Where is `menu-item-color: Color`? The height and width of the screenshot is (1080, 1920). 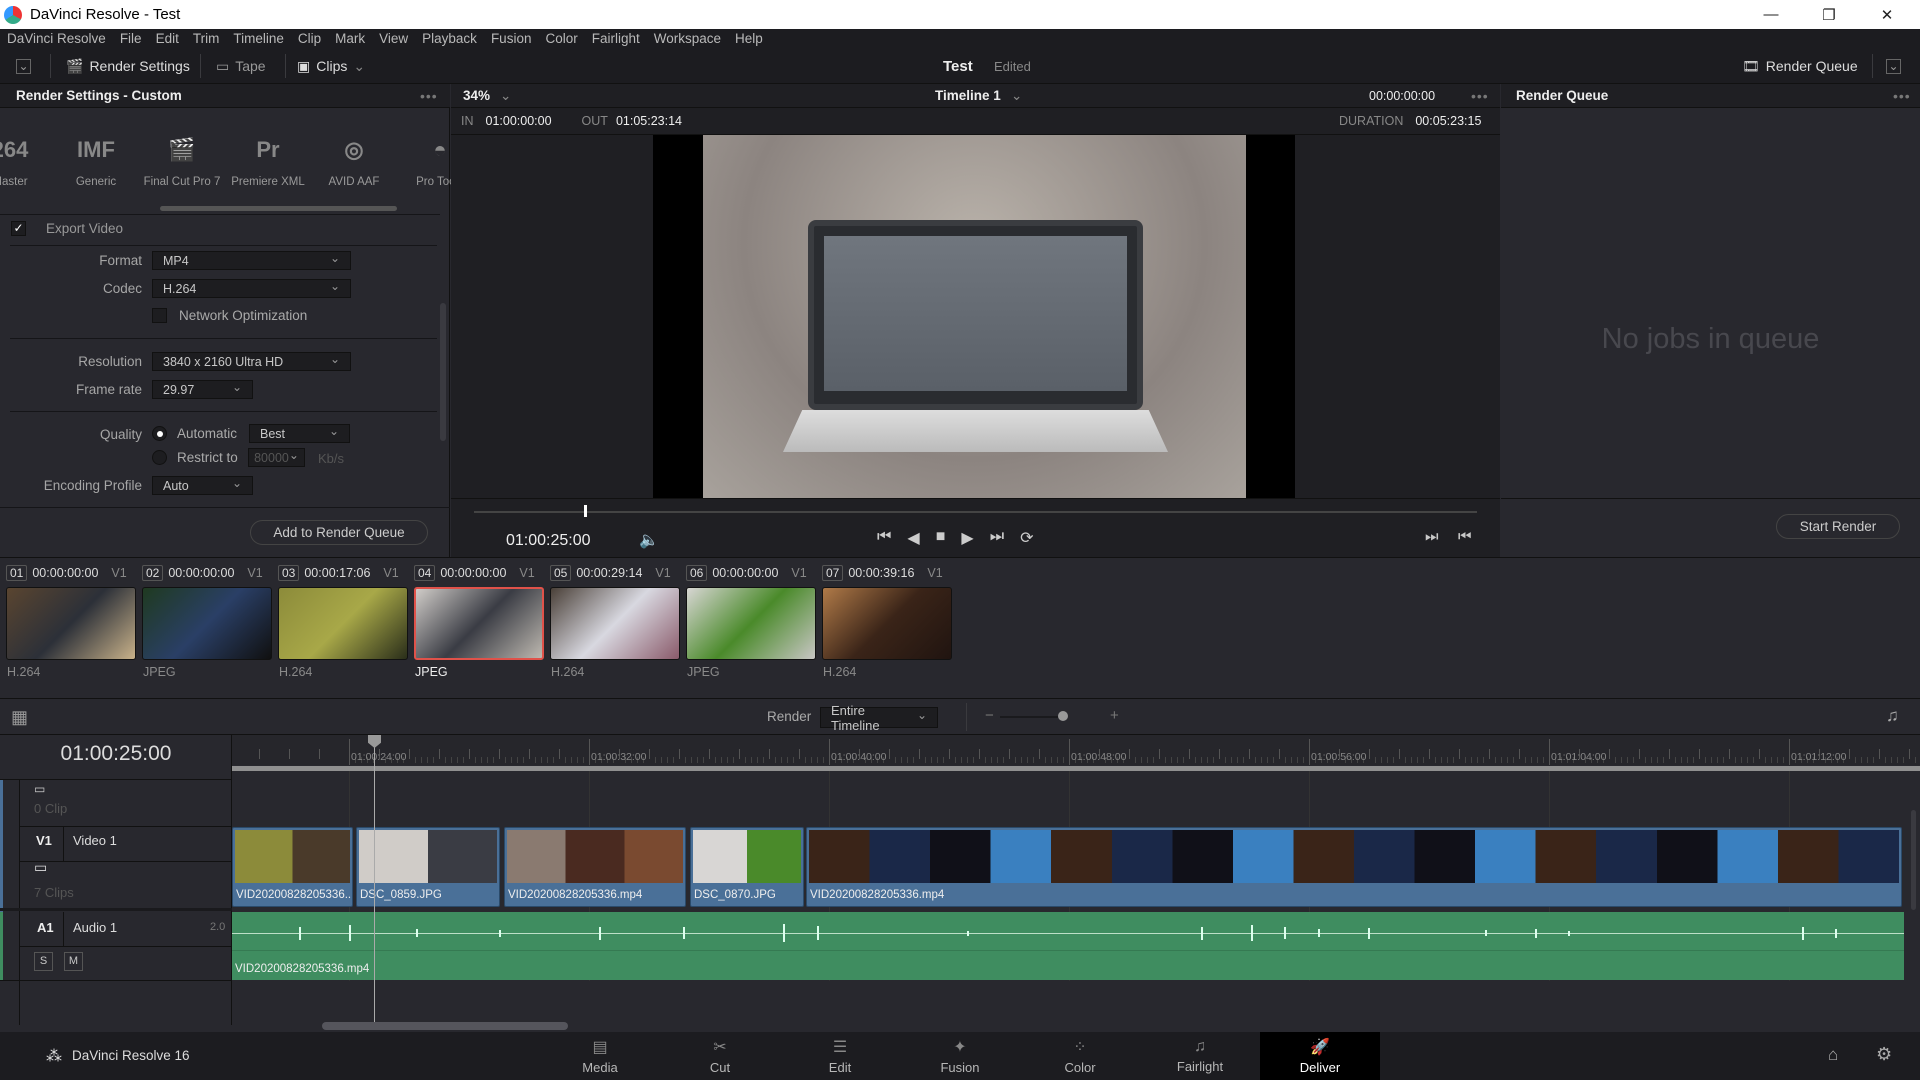
menu-item-color: Color is located at coordinates (561, 38).